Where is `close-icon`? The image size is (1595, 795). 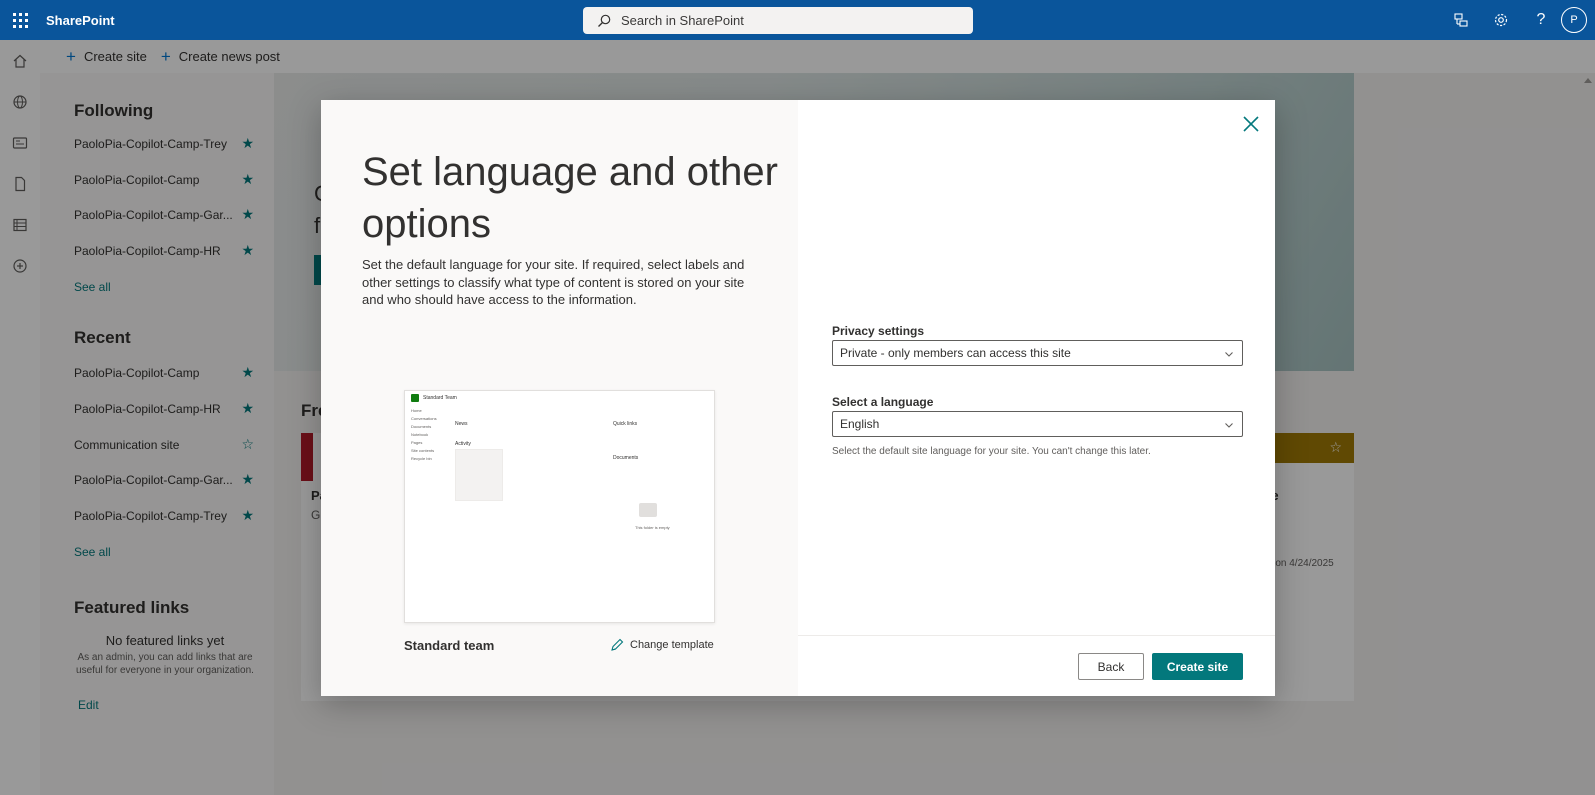
close-icon is located at coordinates (1251, 124).